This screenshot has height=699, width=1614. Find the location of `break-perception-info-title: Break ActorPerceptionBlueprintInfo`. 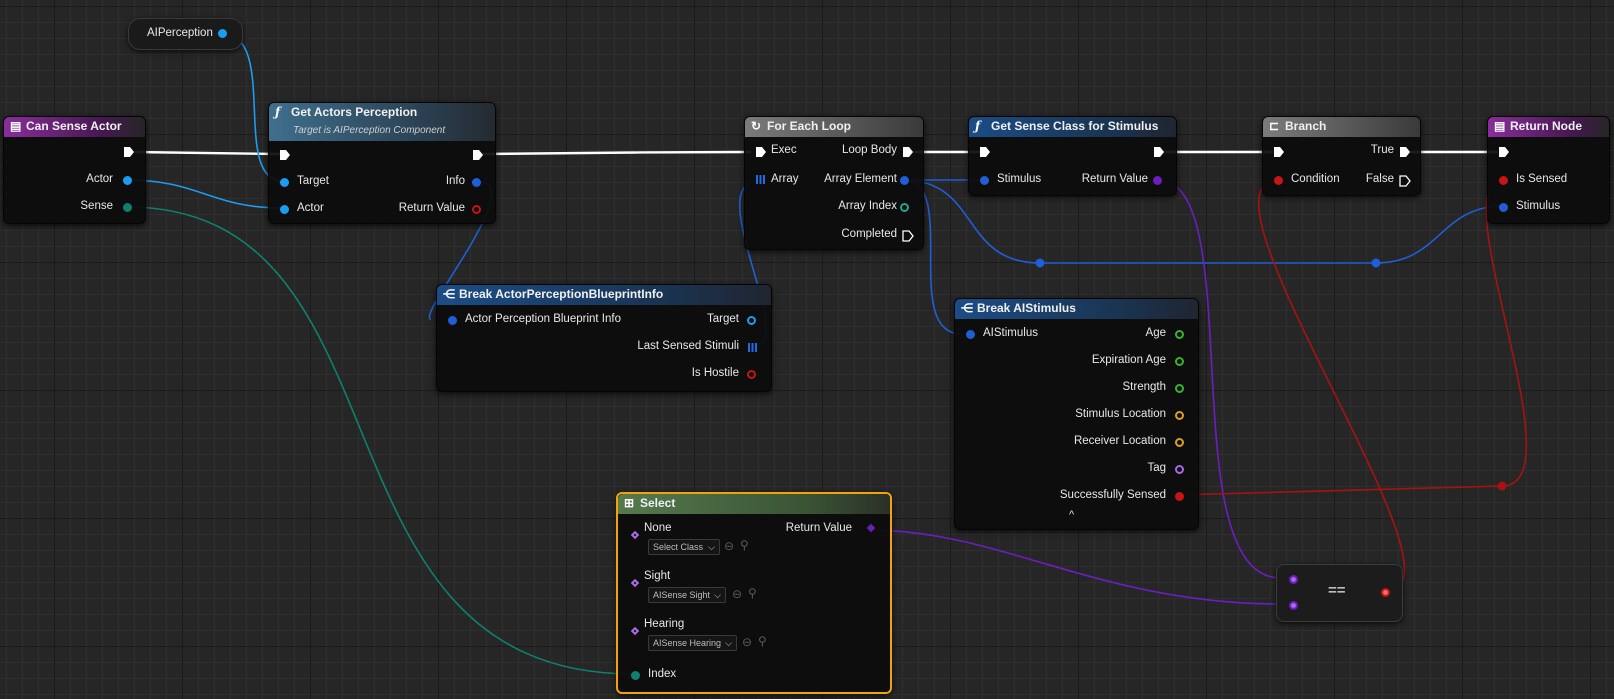

break-perception-info-title: Break ActorPerceptionBlueprintInfo is located at coordinates (561, 294).